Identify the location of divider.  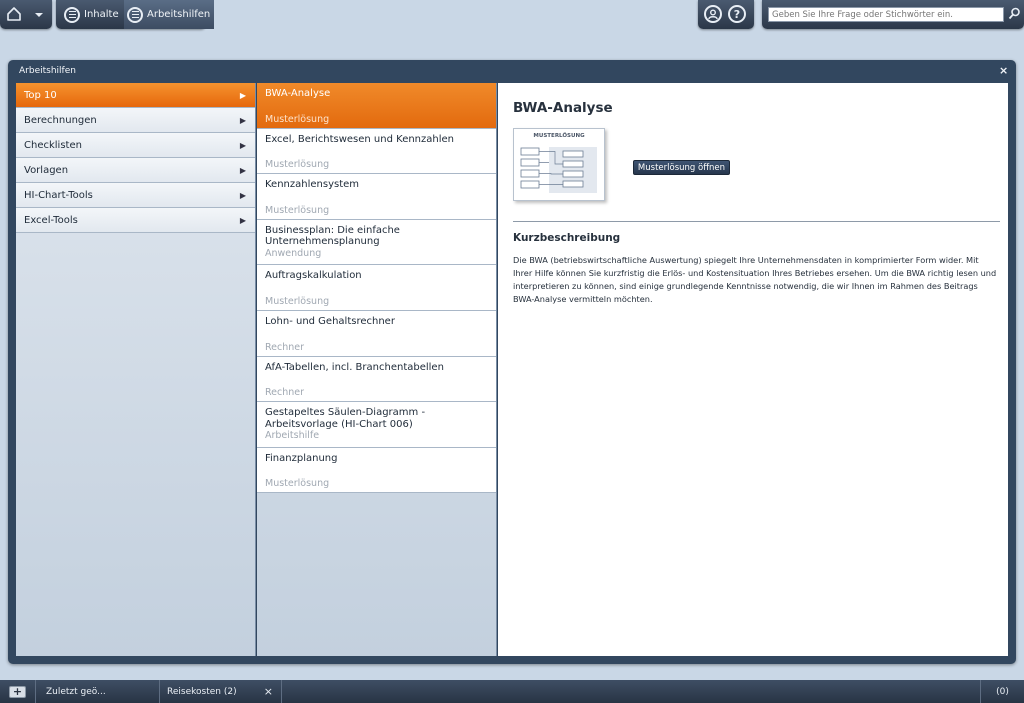
(756, 221).